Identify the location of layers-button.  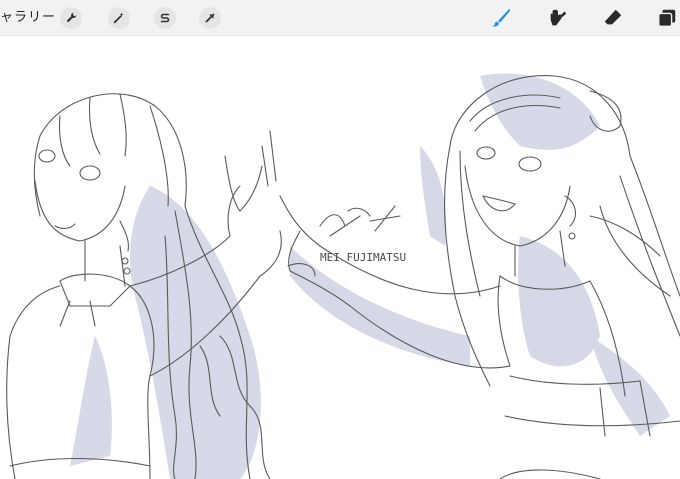
(667, 18).